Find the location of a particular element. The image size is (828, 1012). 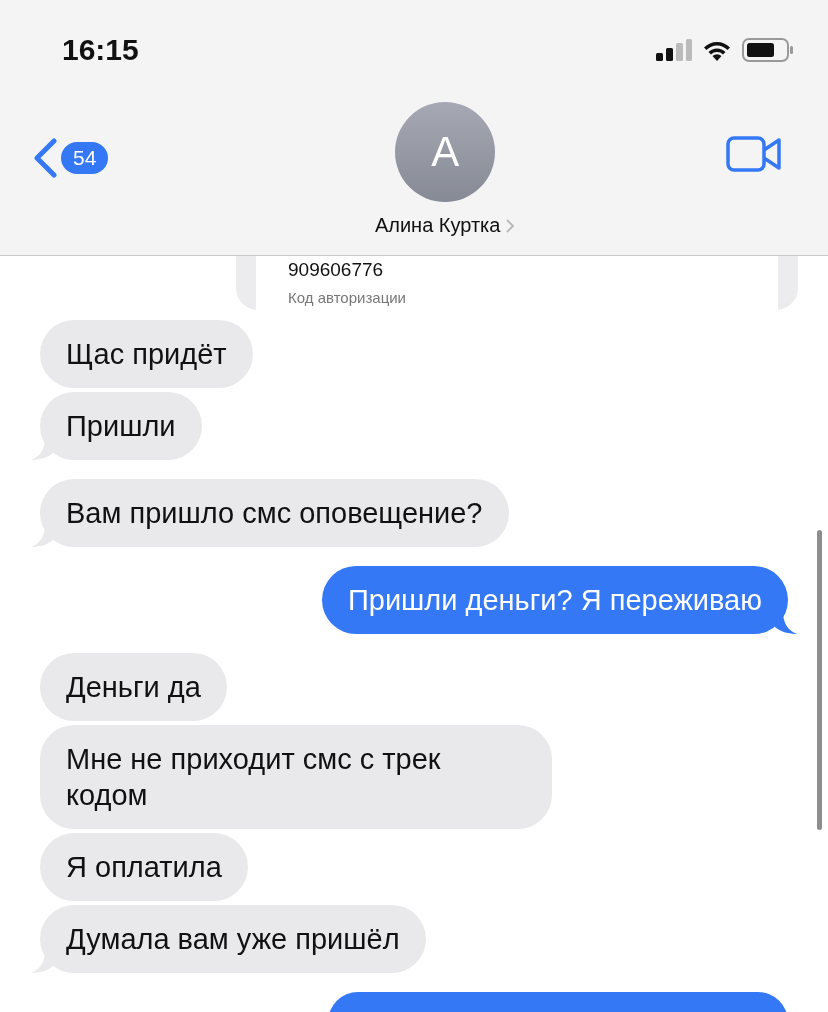

card-number: 909606776 is located at coordinates (336, 270).